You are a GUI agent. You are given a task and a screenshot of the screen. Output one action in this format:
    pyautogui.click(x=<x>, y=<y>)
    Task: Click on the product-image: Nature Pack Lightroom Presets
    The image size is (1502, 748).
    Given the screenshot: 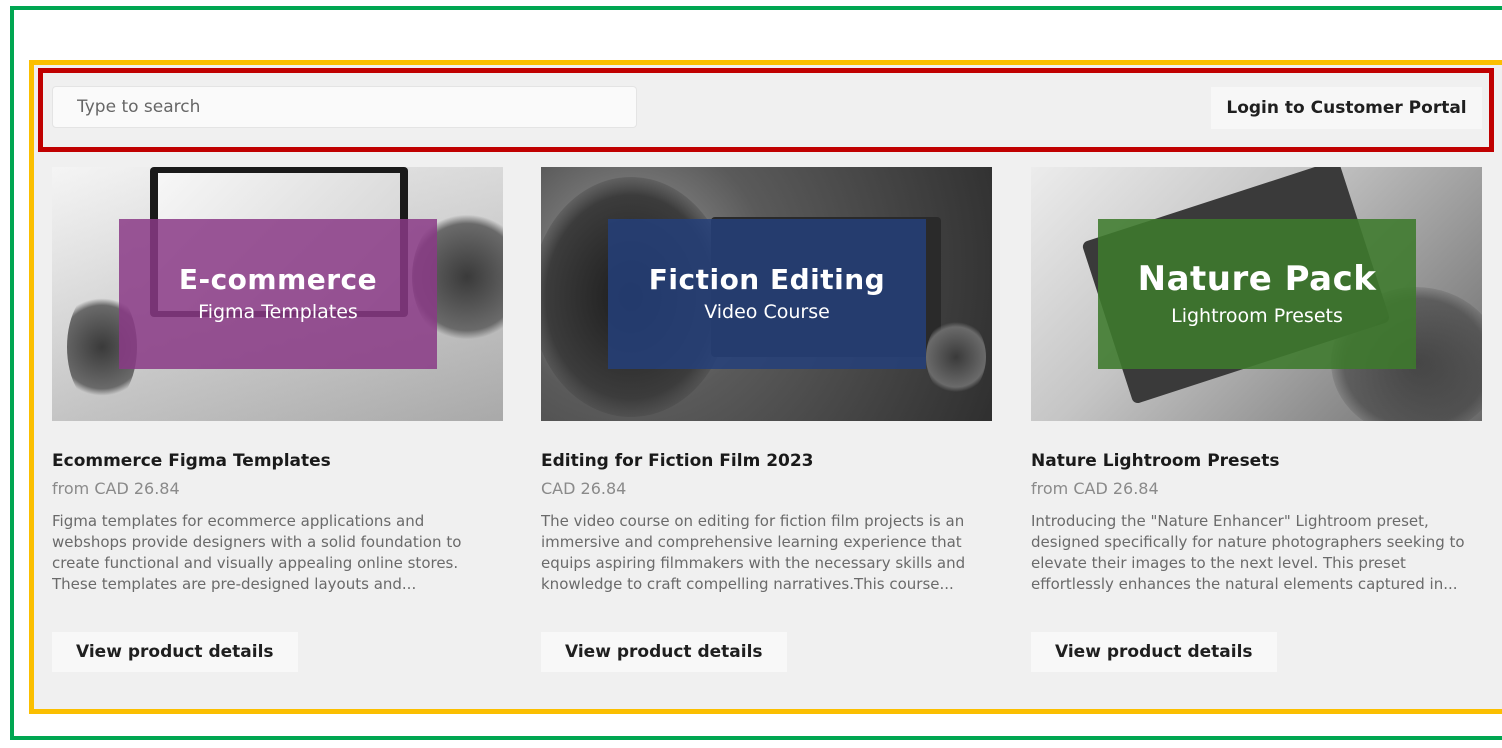 What is the action you would take?
    pyautogui.click(x=1256, y=294)
    